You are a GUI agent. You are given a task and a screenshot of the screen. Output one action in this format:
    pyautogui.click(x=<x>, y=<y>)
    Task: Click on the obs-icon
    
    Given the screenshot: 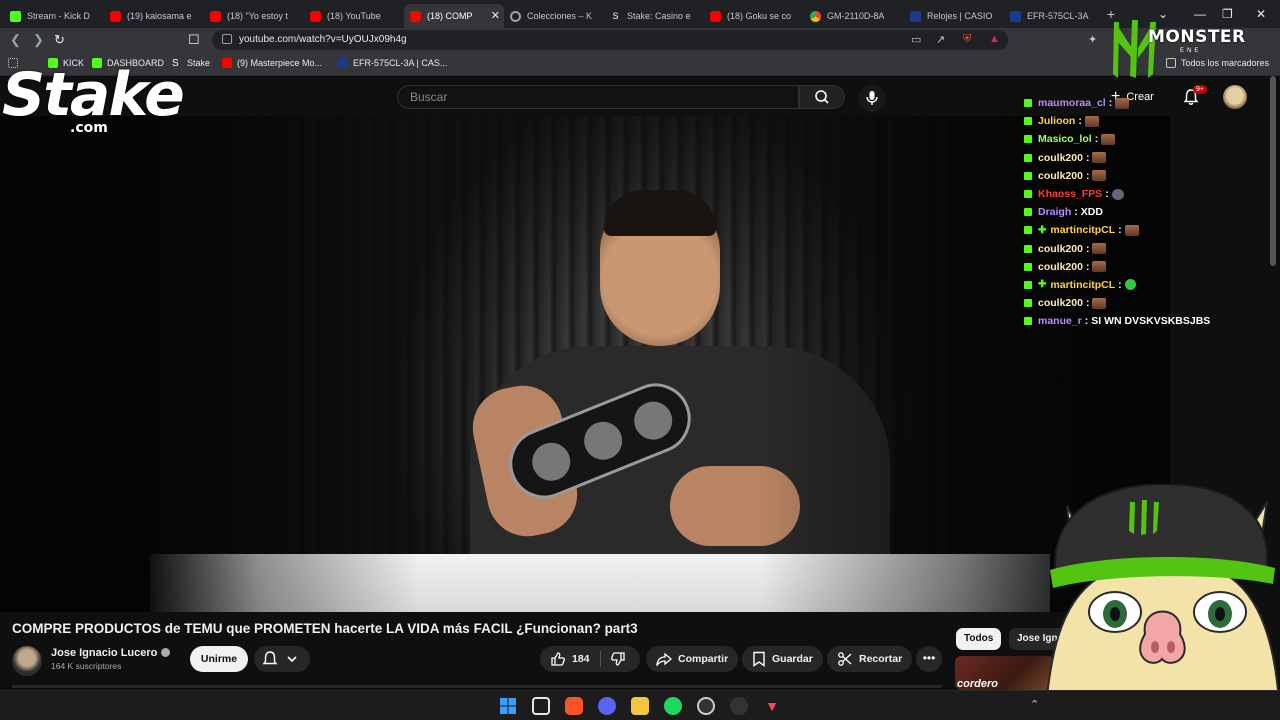 What is the action you would take?
    pyautogui.click(x=706, y=706)
    